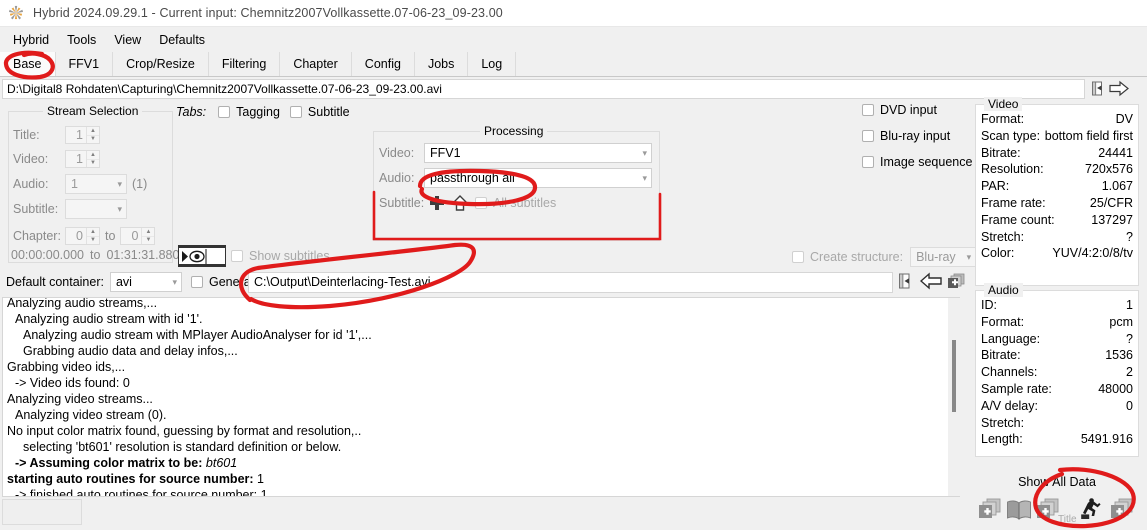  Describe the element at coordinates (956, 281) in the screenshot. I see `add-copy-icon` at that location.